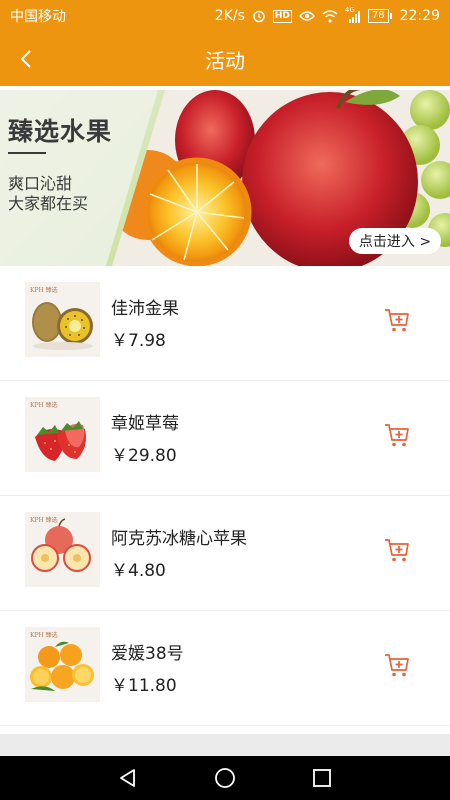 The image size is (450, 800). I want to click on wifi-icon, so click(330, 16).